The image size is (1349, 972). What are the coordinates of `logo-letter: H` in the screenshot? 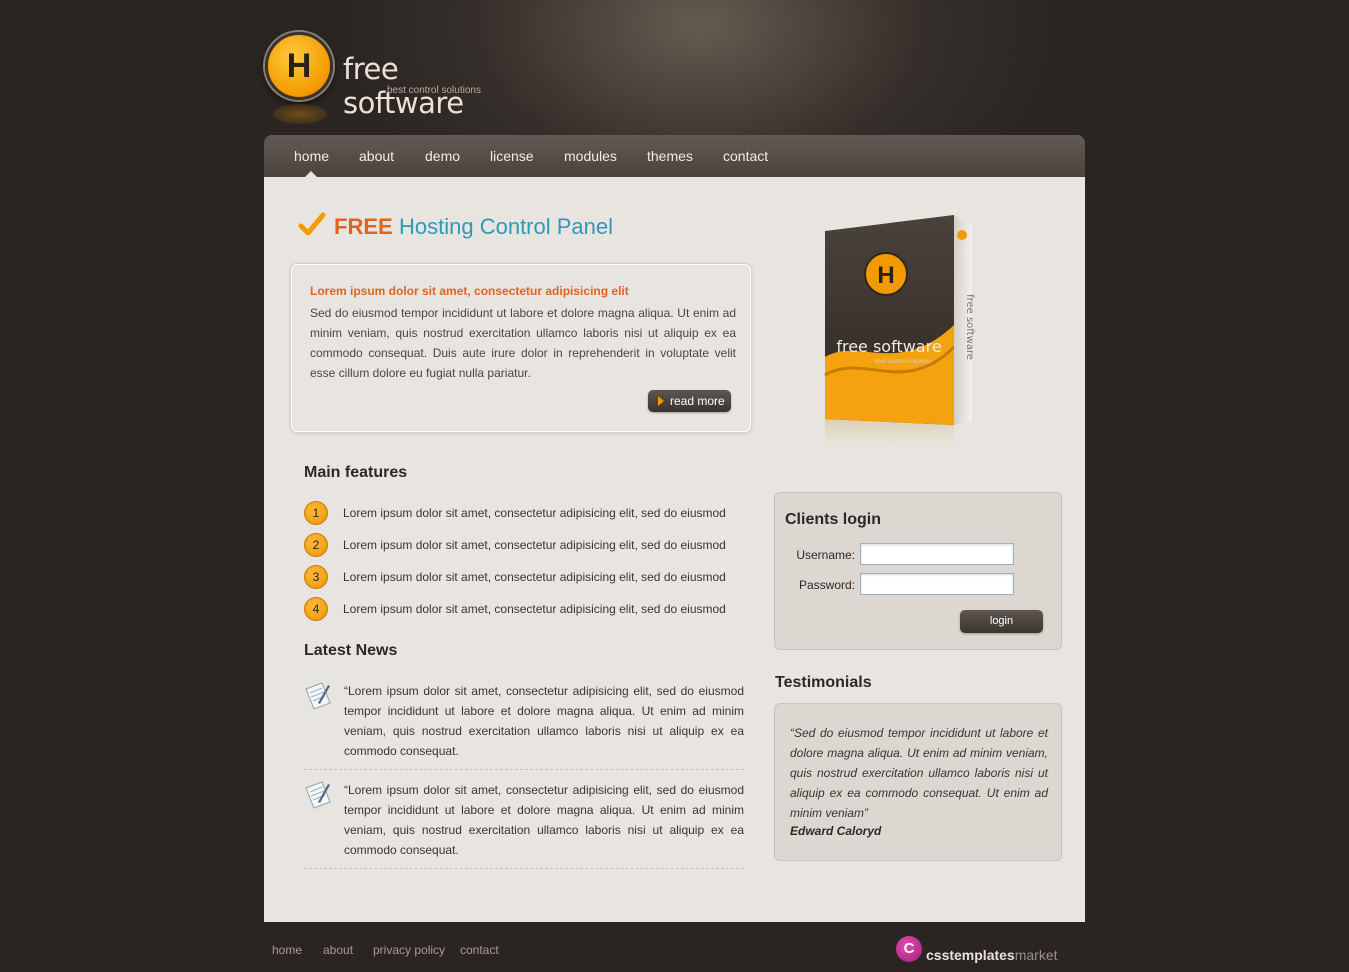 It's located at (299, 65).